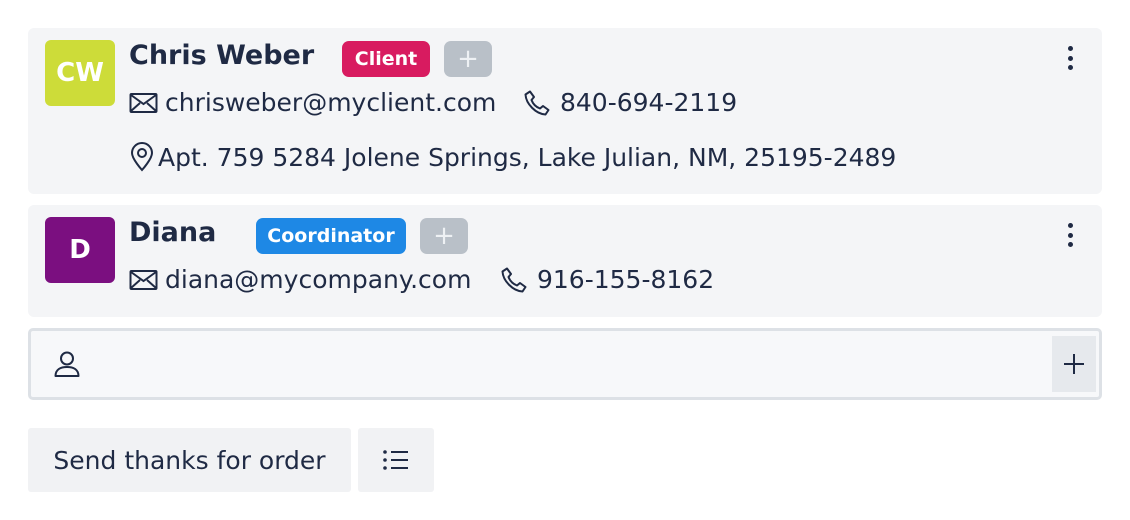 The width and height of the screenshot is (1130, 520). Describe the element at coordinates (67, 364) in the screenshot. I see `person-icon` at that location.